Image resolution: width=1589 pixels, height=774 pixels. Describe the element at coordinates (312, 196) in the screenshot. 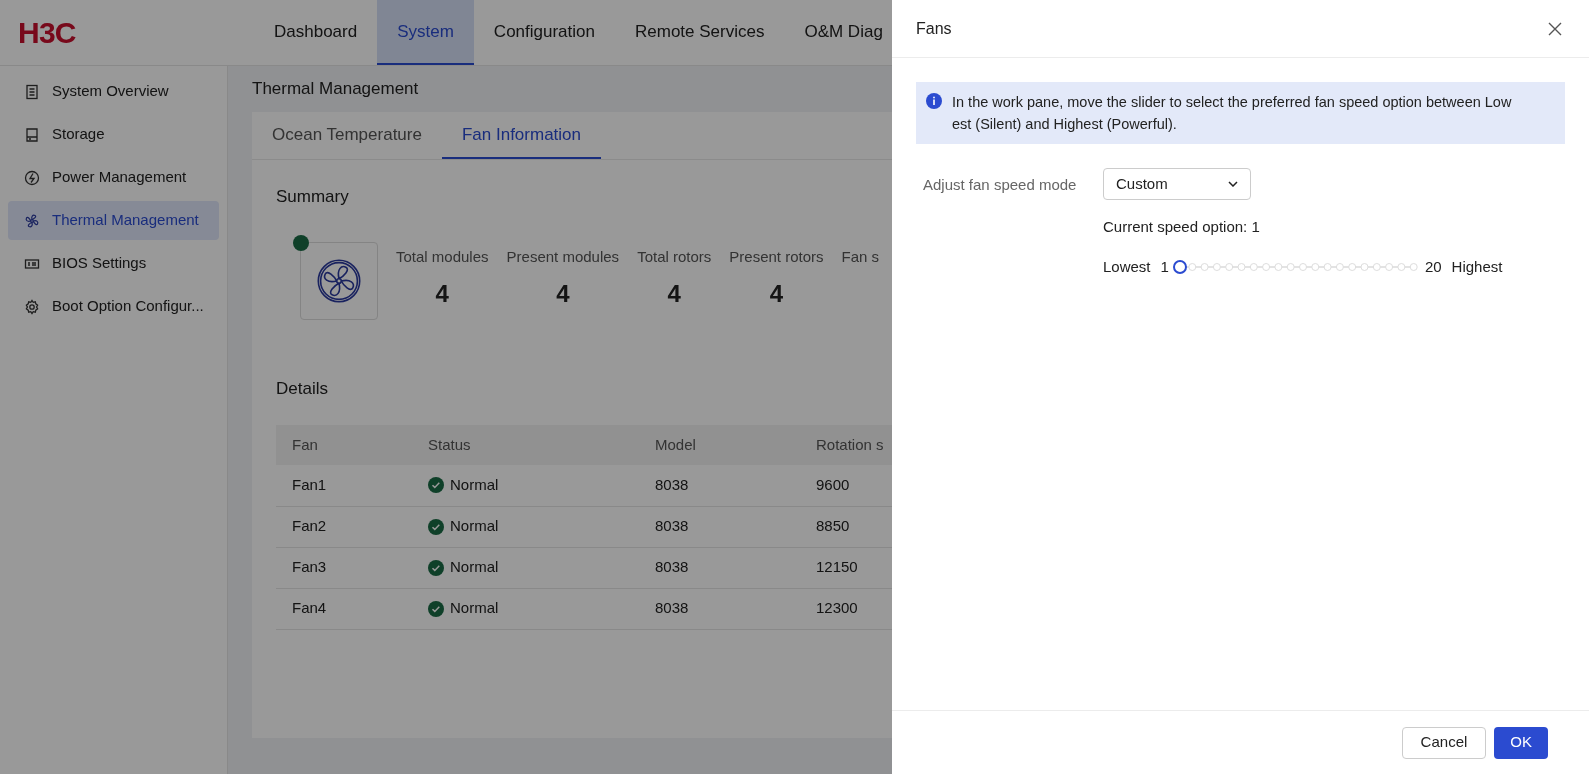

I see `section-title: Summary` at that location.